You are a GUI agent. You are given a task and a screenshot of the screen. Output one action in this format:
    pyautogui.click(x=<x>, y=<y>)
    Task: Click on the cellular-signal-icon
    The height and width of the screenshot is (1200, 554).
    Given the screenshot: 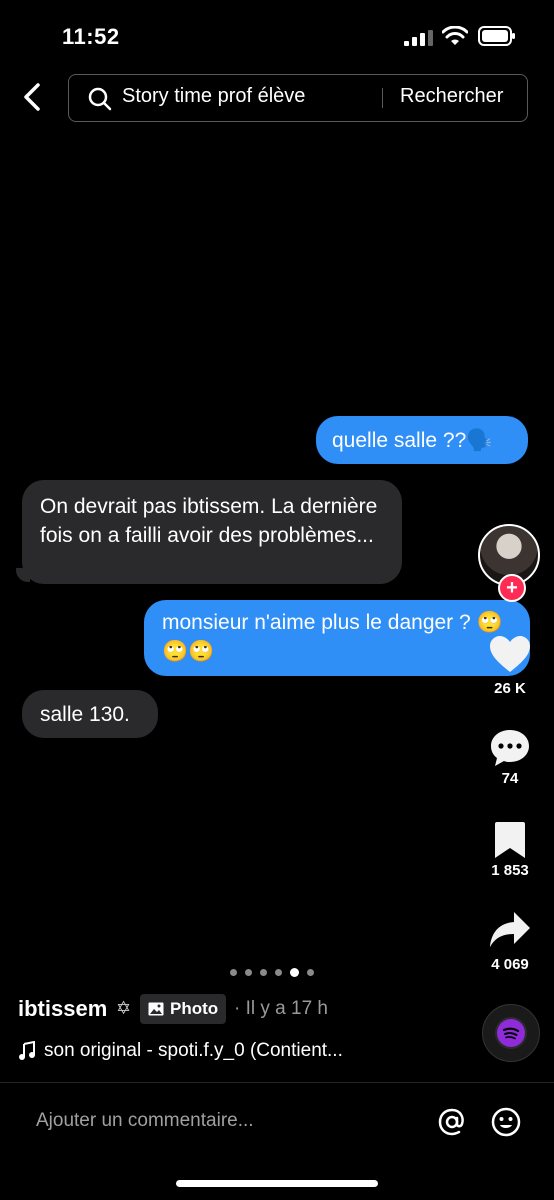 What is the action you would take?
    pyautogui.click(x=418, y=38)
    